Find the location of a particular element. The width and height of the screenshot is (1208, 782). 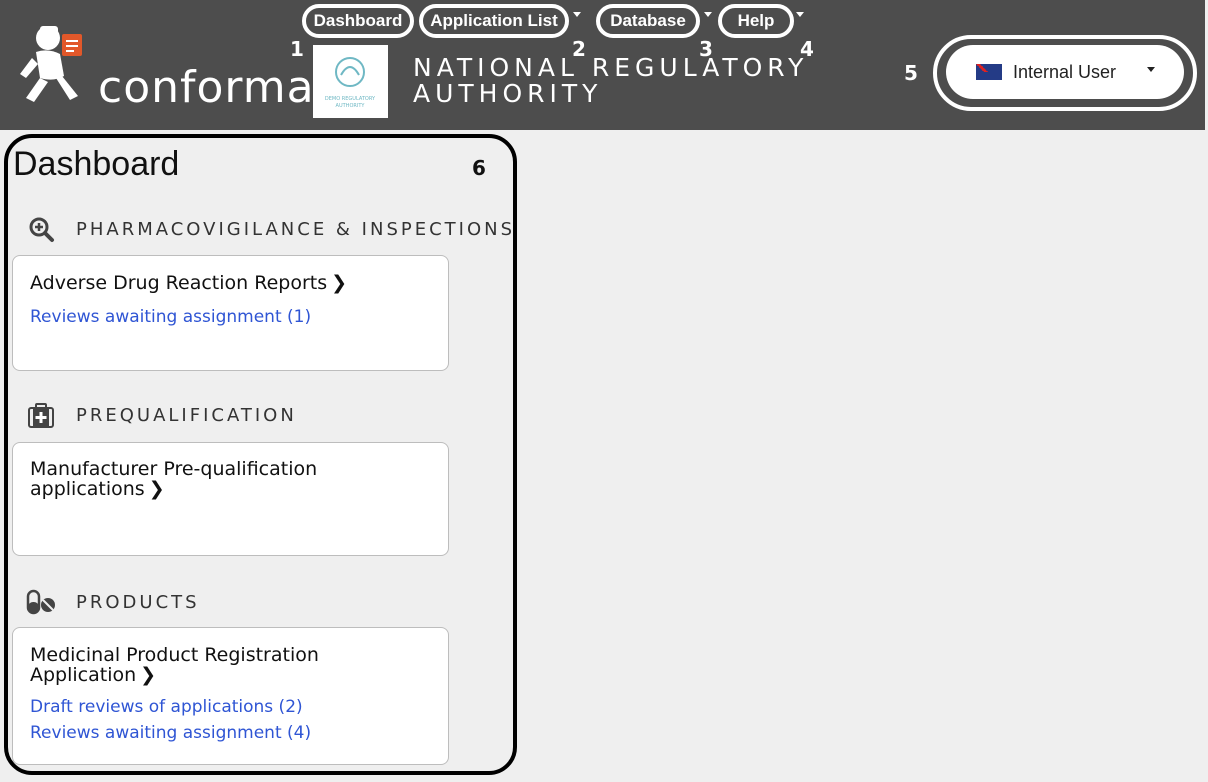

user-menu-button: Internal User is located at coordinates (1065, 72).